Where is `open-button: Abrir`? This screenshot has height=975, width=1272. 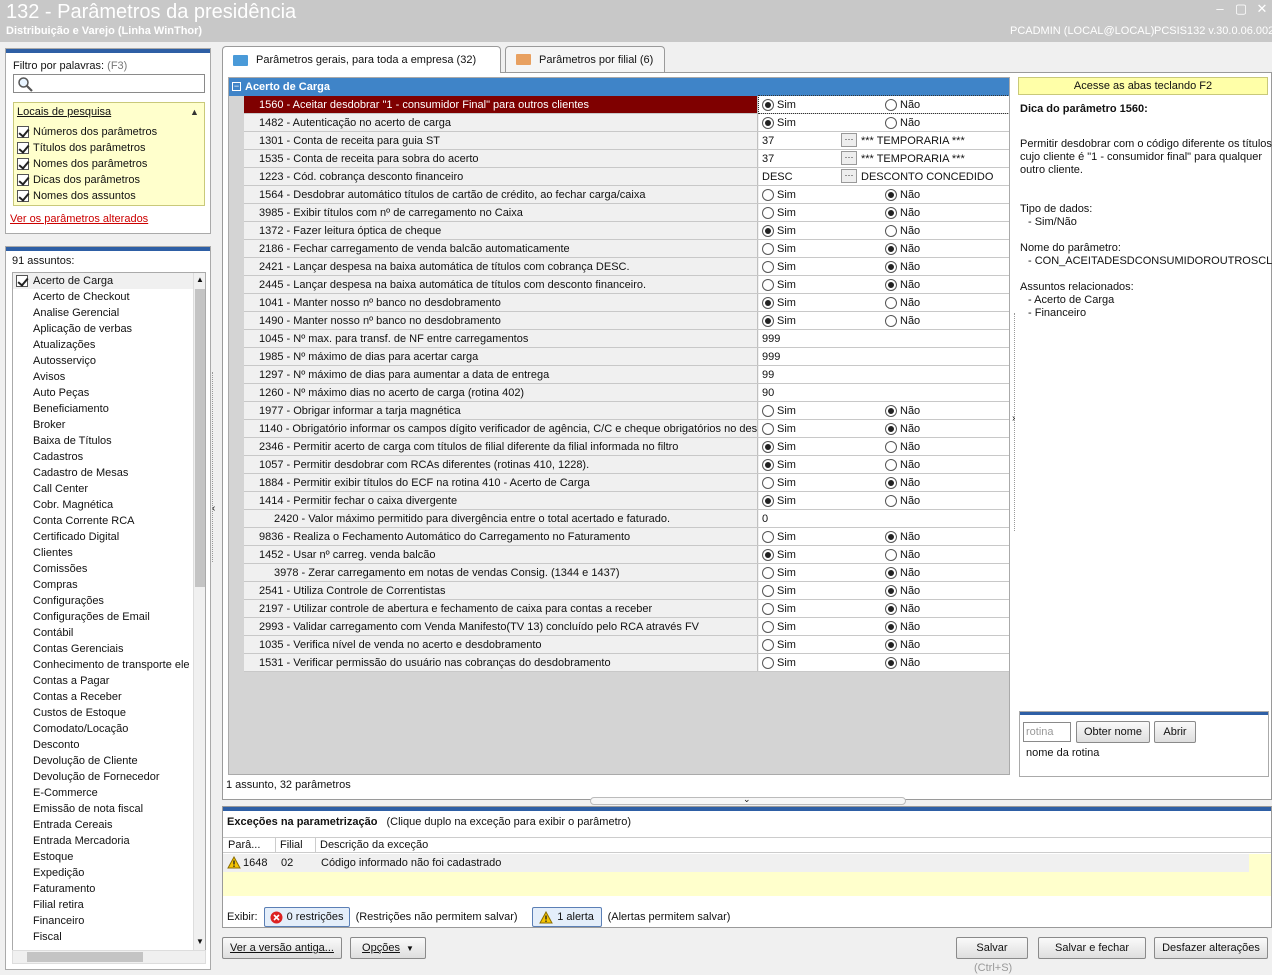
open-button: Abrir is located at coordinates (1175, 732).